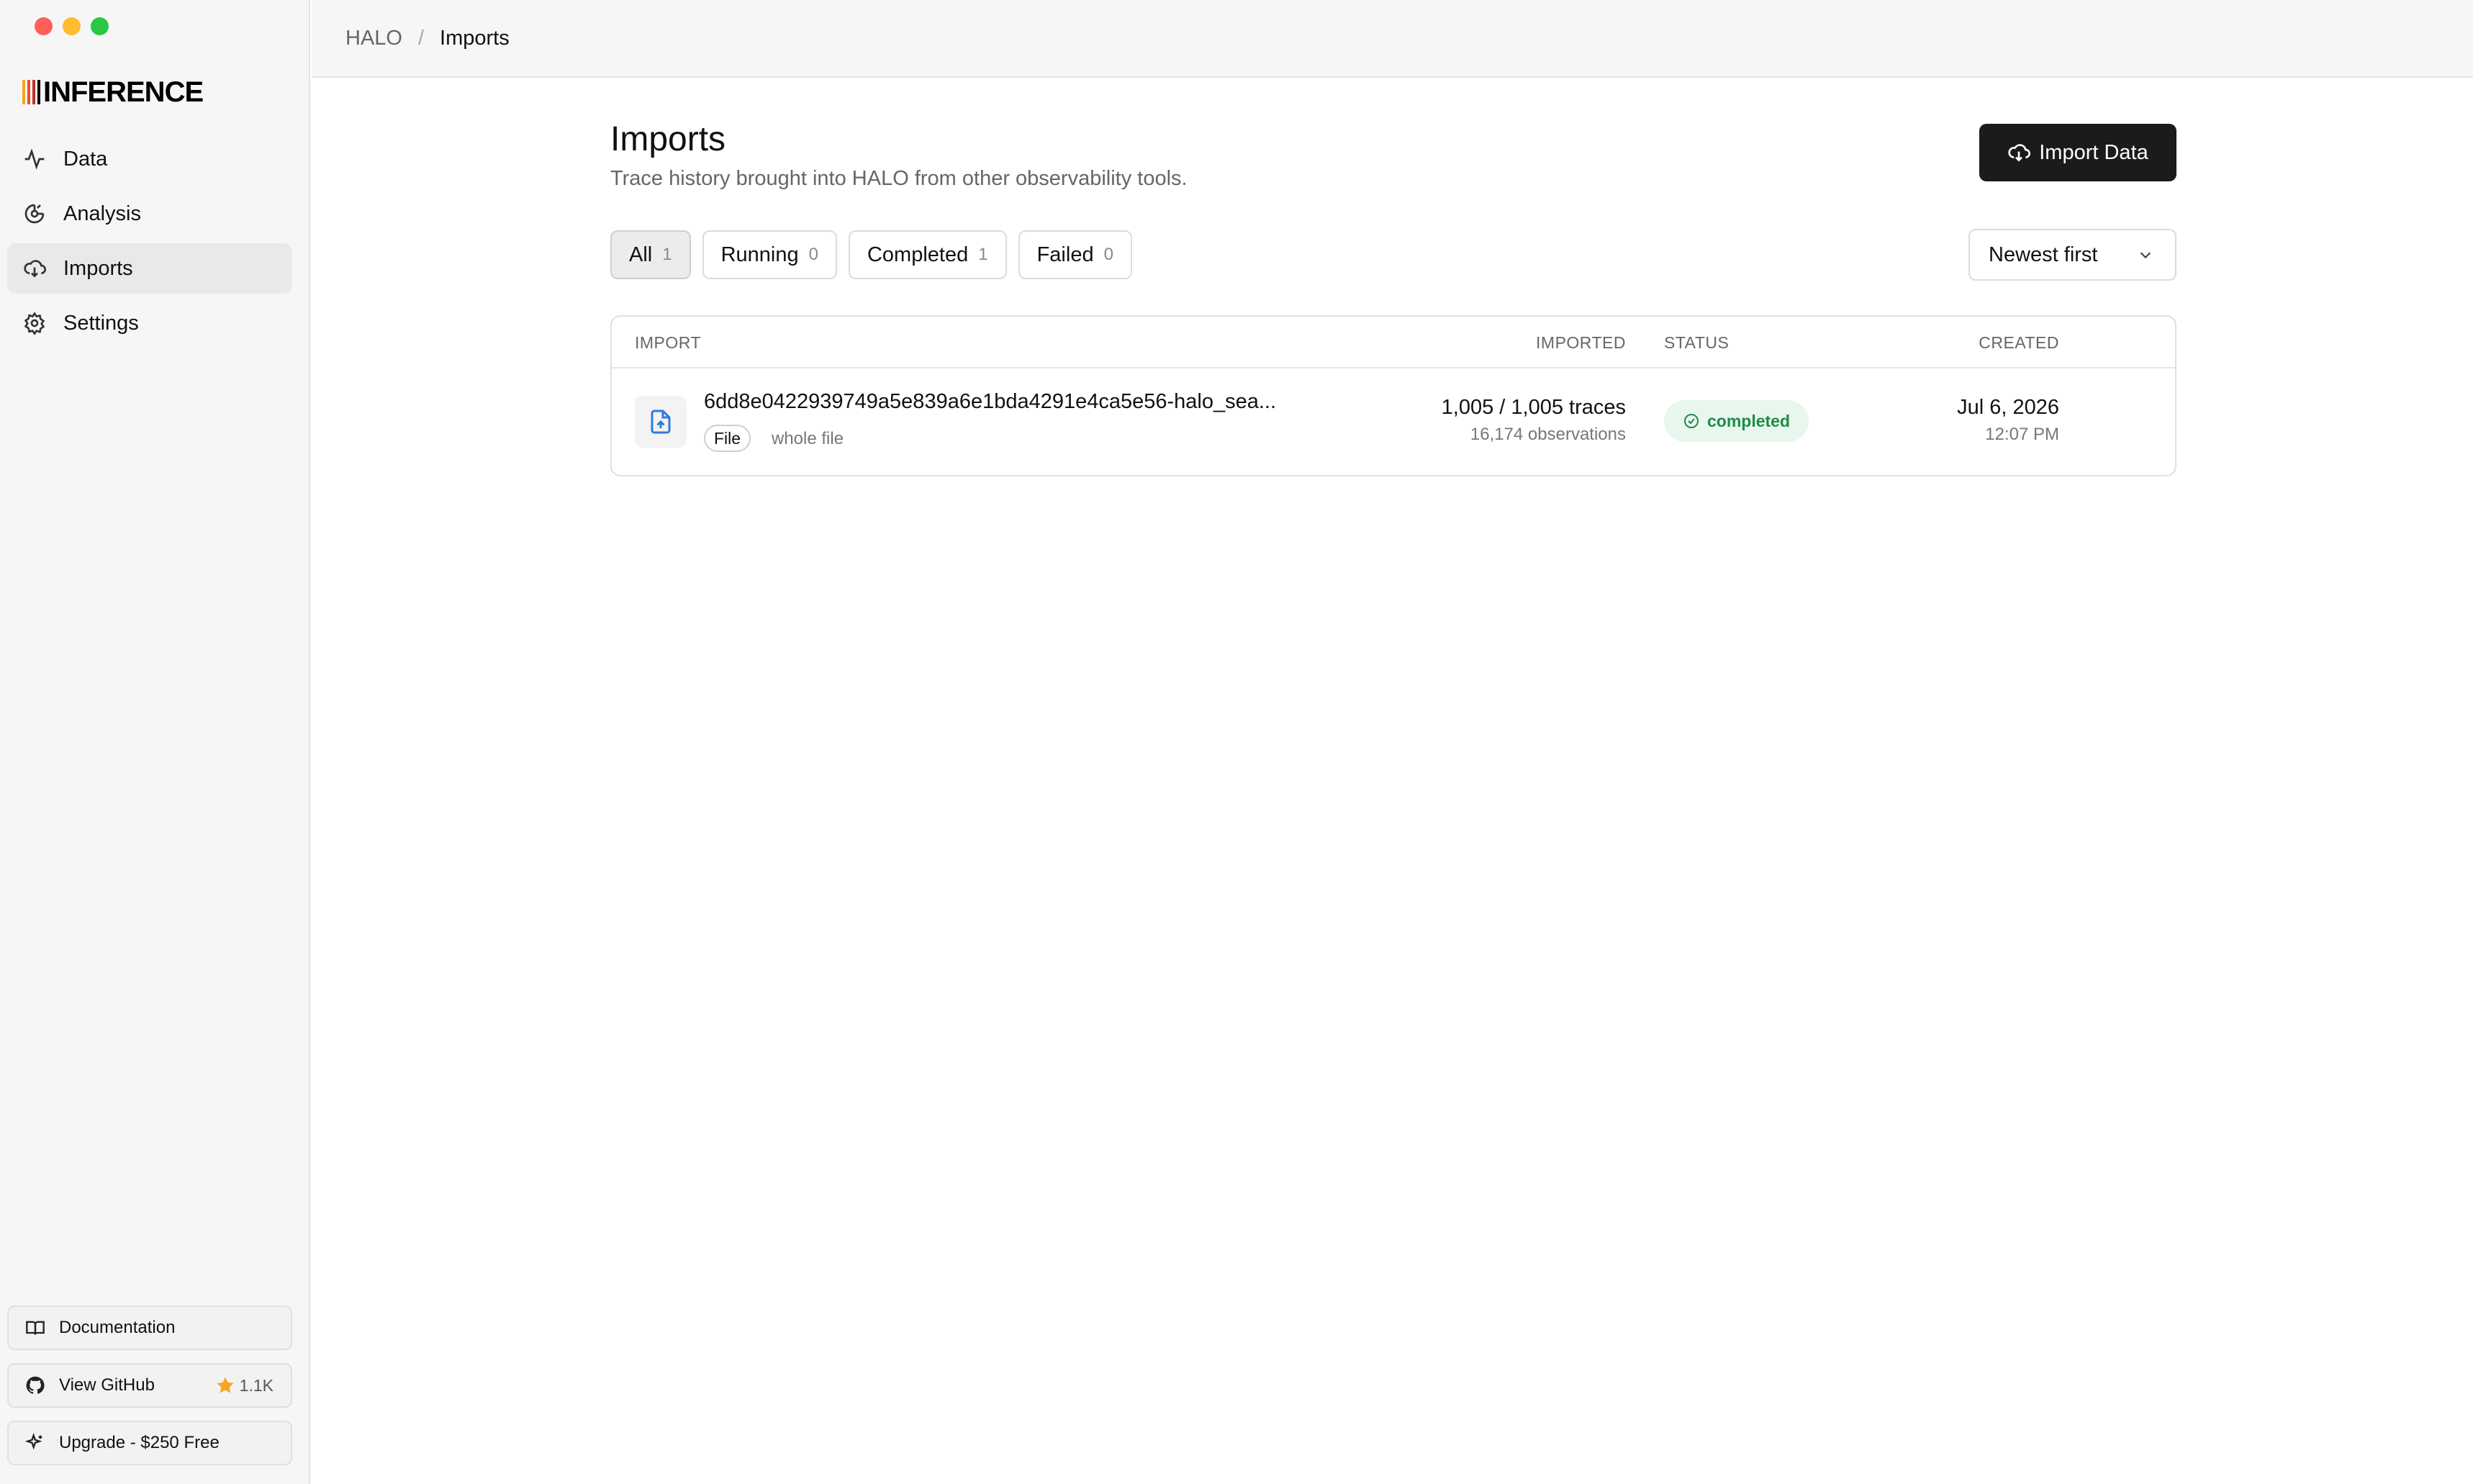 Image resolution: width=2473 pixels, height=1484 pixels. What do you see at coordinates (123, 92) in the screenshot?
I see `logo-text: INFERENCE` at bounding box center [123, 92].